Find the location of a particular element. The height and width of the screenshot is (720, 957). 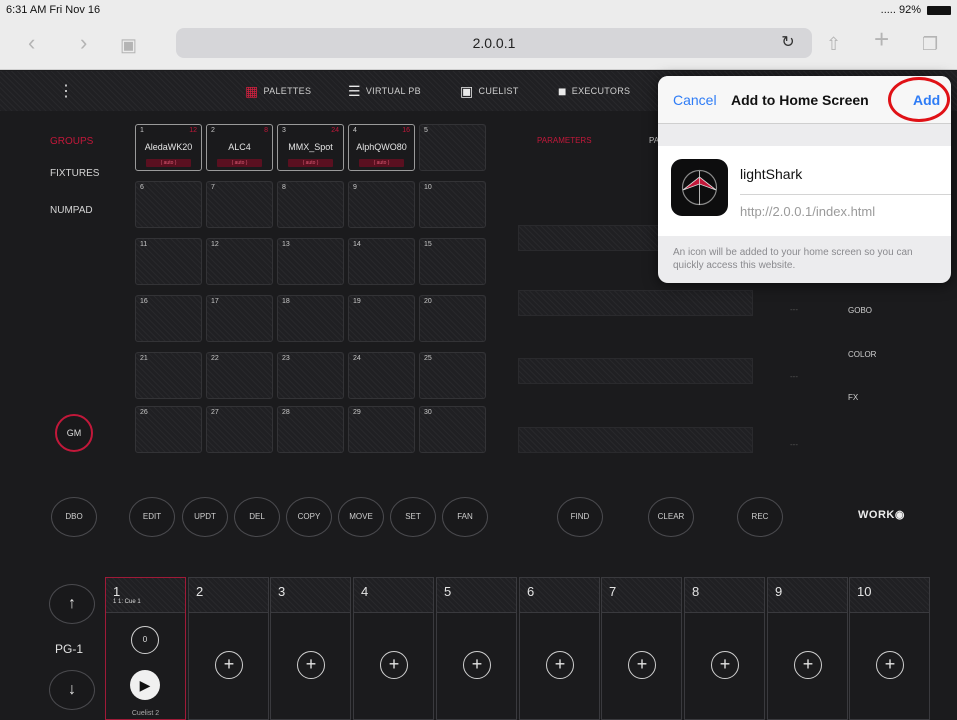

new-tab-icon: + is located at coordinates (881, 39).